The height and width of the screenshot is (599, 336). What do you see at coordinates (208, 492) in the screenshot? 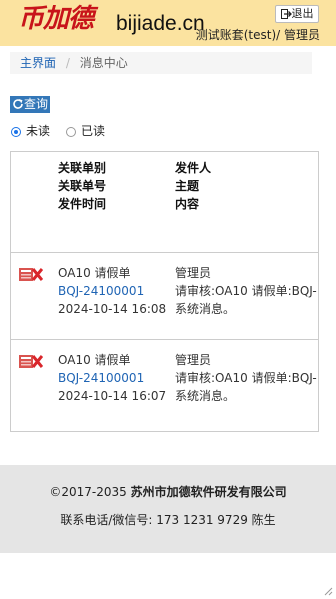
I see `footer-company: 苏州市加德软件研发有限公司` at bounding box center [208, 492].